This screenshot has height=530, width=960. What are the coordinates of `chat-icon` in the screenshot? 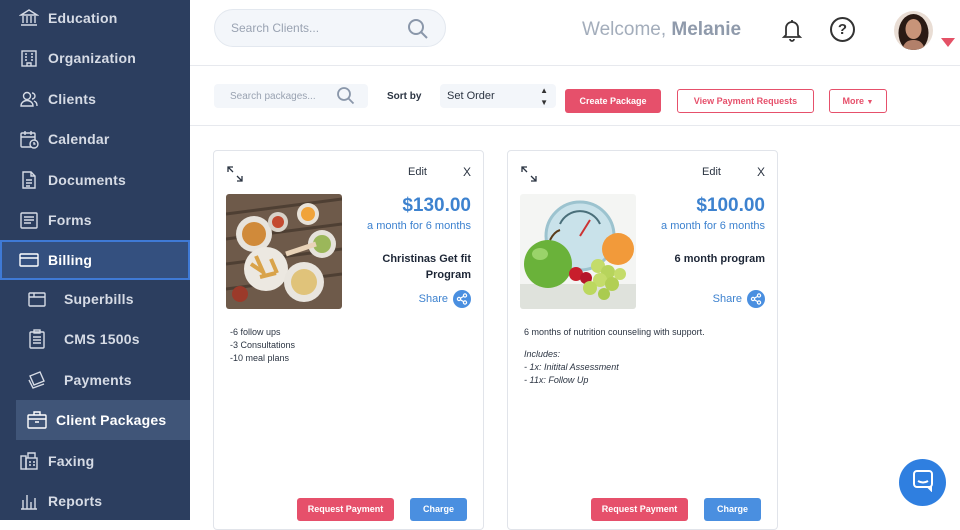 It's located at (923, 482).